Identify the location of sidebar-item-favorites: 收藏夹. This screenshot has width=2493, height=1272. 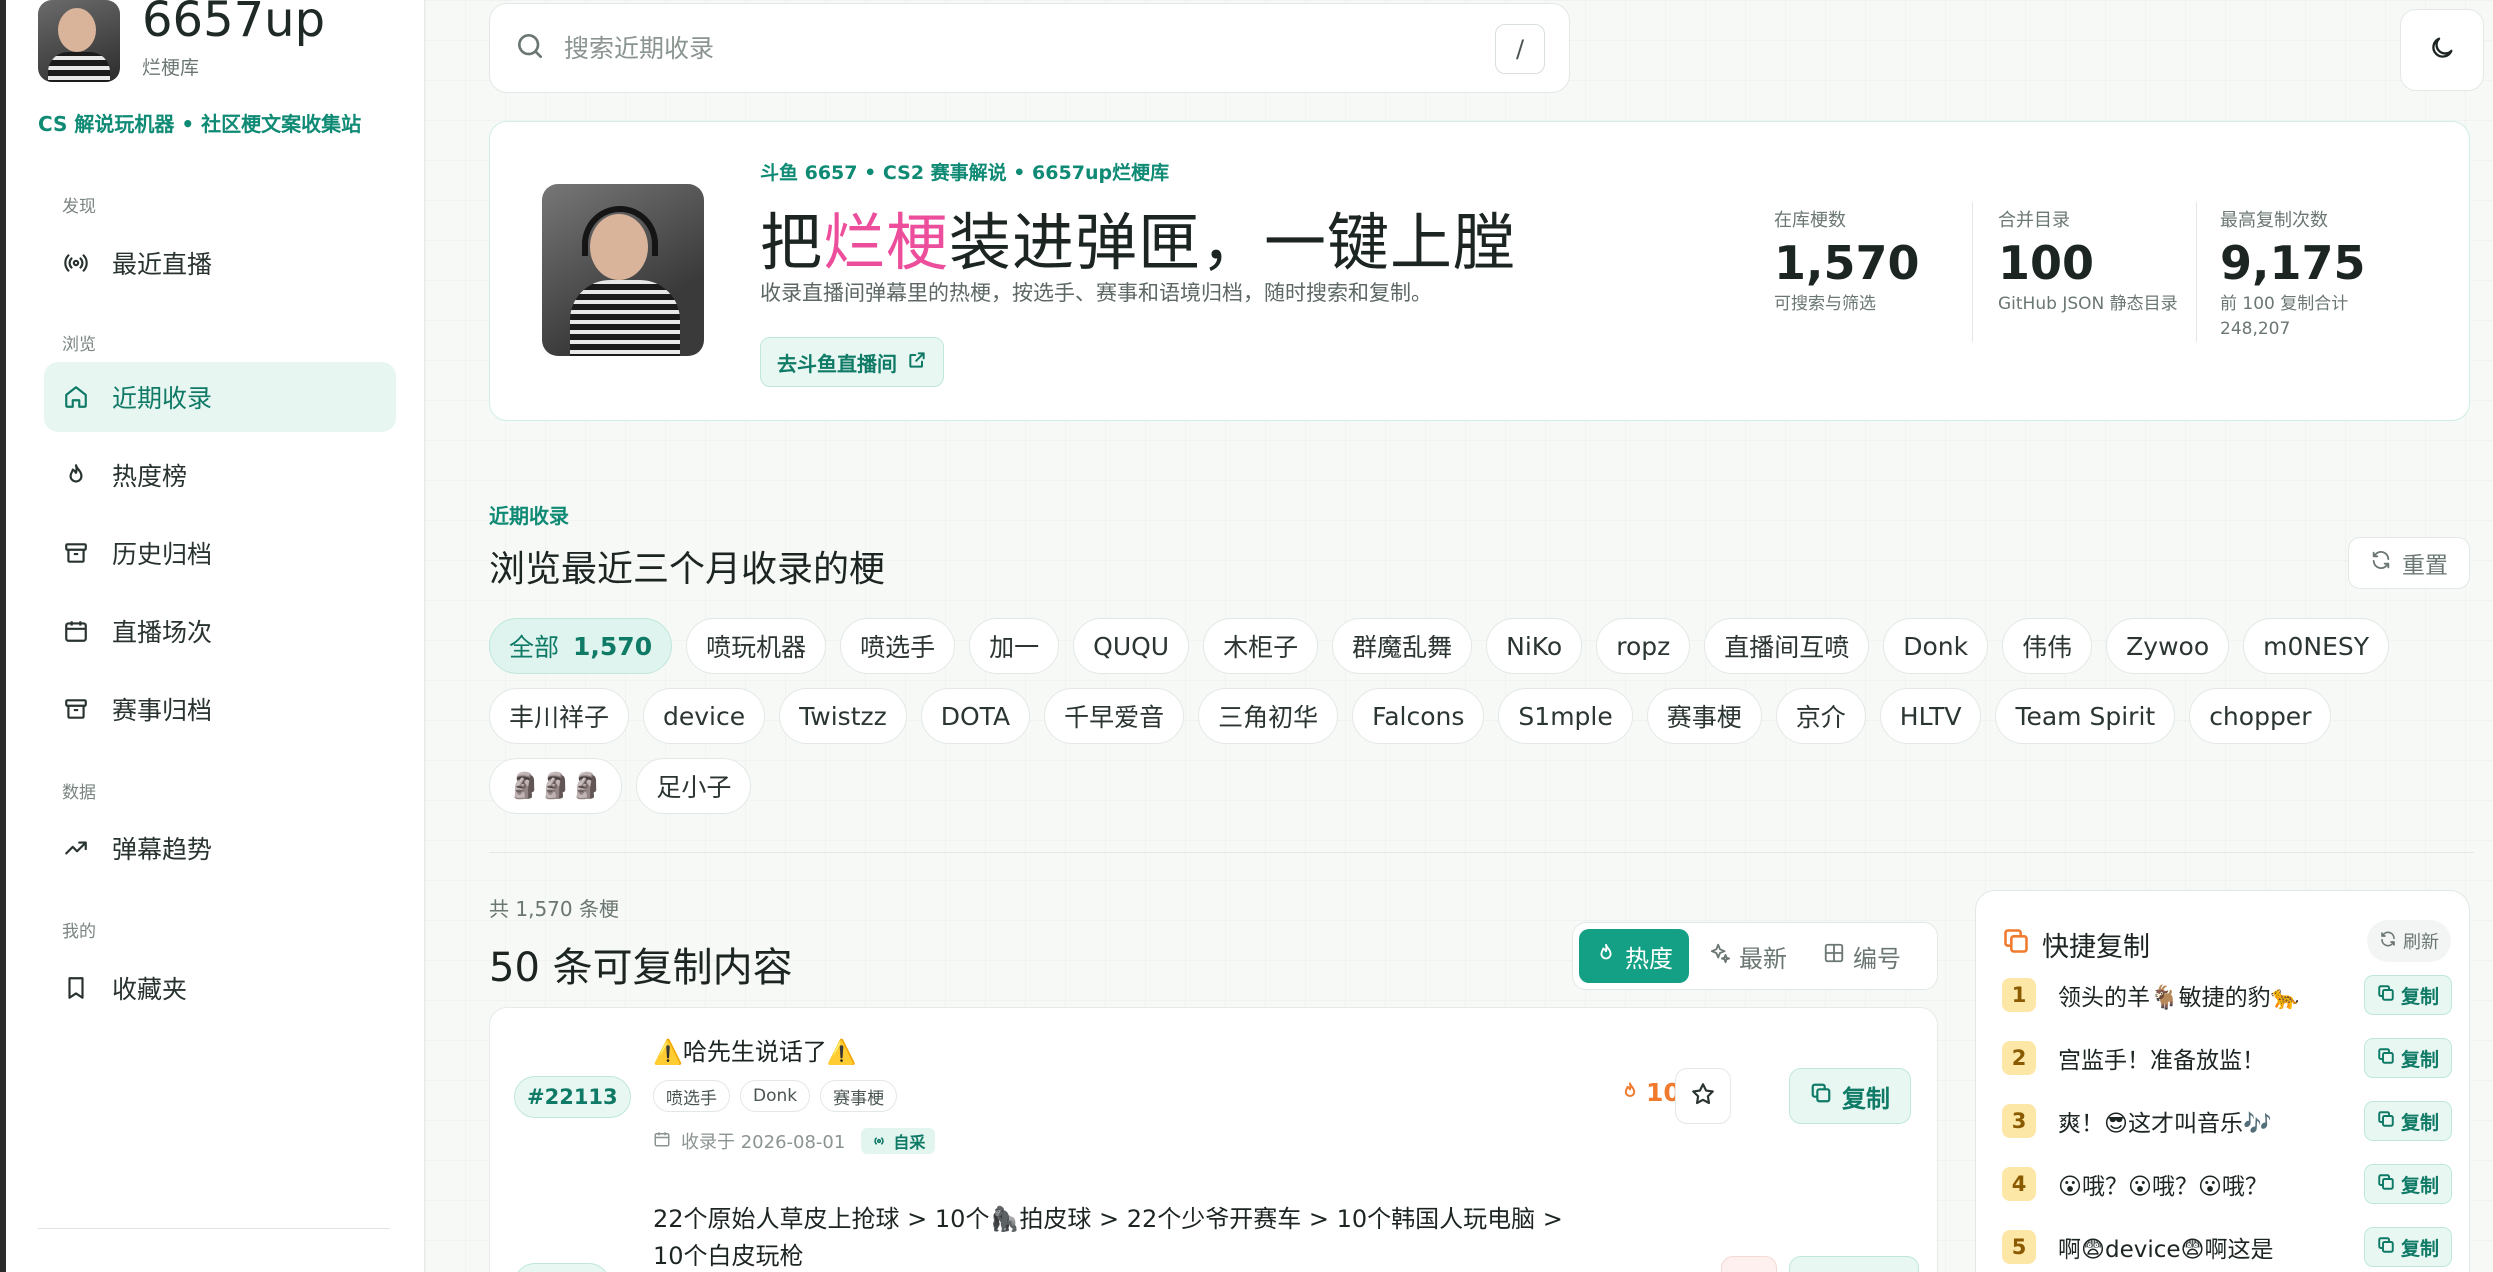
(220, 988).